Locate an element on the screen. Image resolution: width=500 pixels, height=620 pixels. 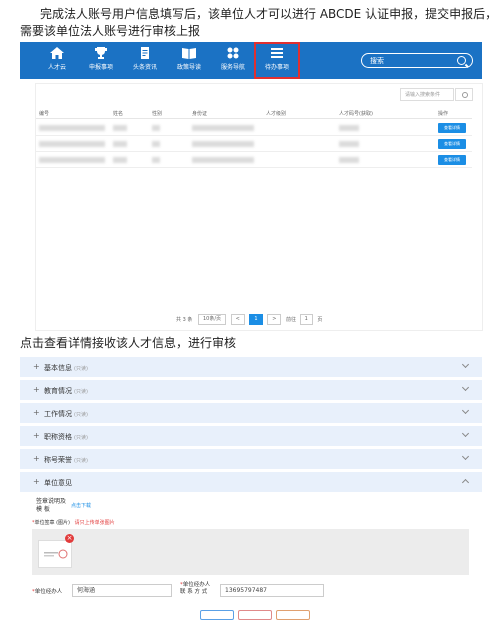
pagination: 共 3 条 10条/页 < 1 > 前往 1 页 is located at coordinates (249, 319).